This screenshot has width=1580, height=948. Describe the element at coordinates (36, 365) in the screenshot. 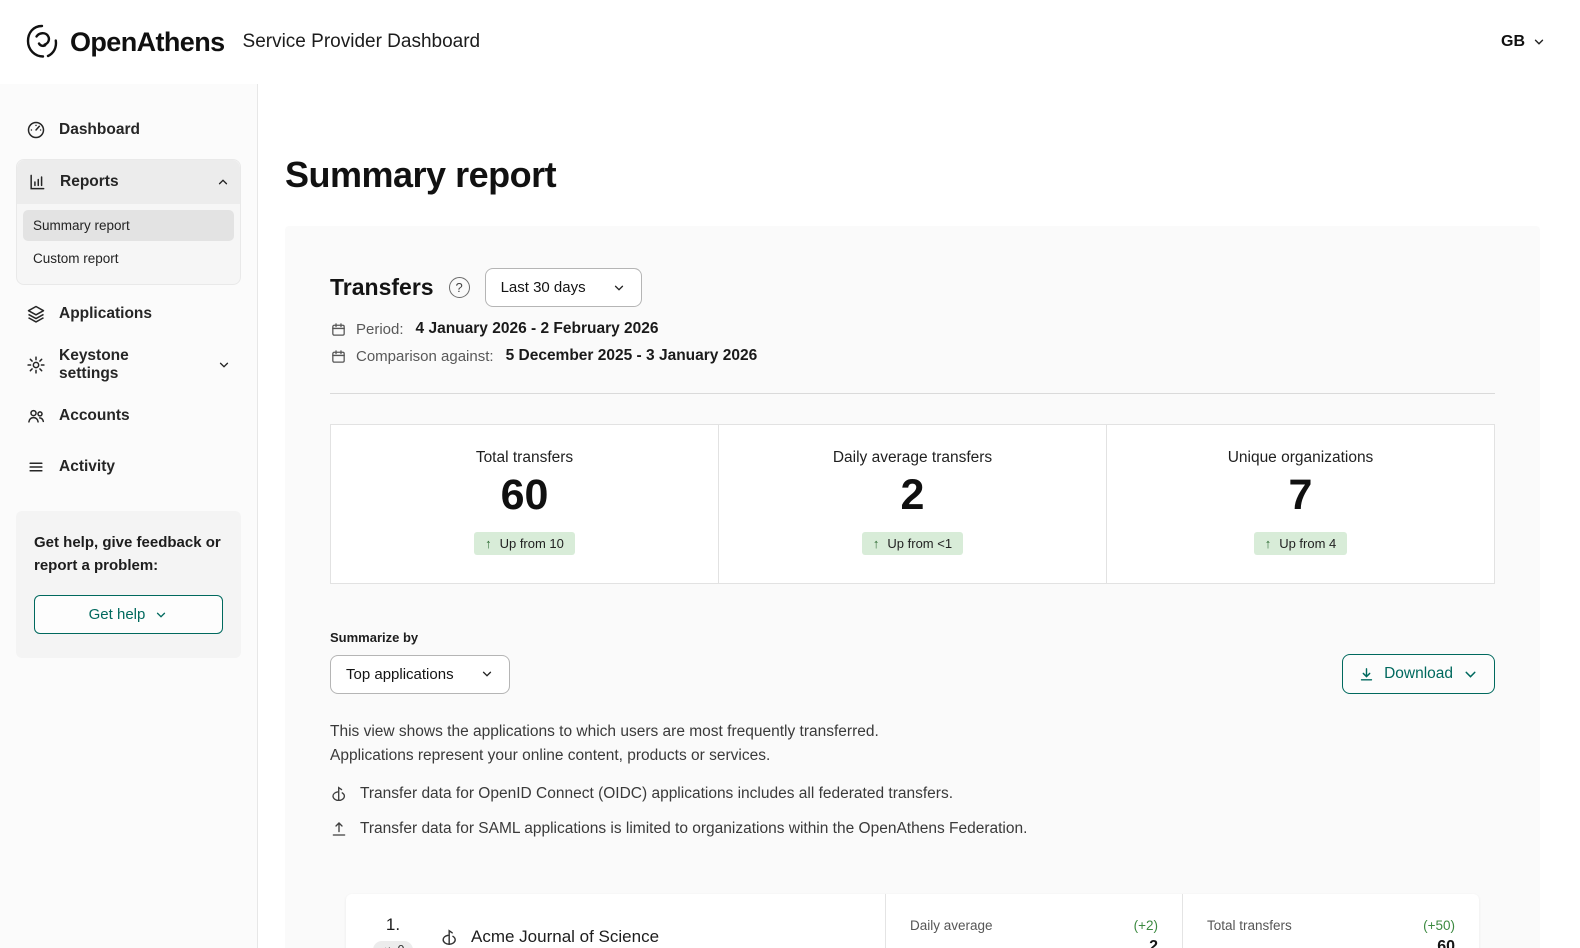

I see `gear-icon` at that location.